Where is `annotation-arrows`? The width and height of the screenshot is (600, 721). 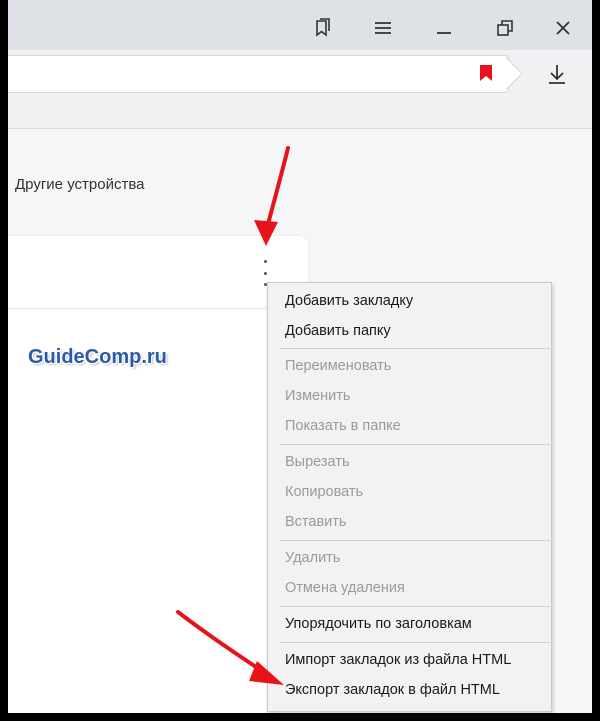 annotation-arrows is located at coordinates (233, 415).